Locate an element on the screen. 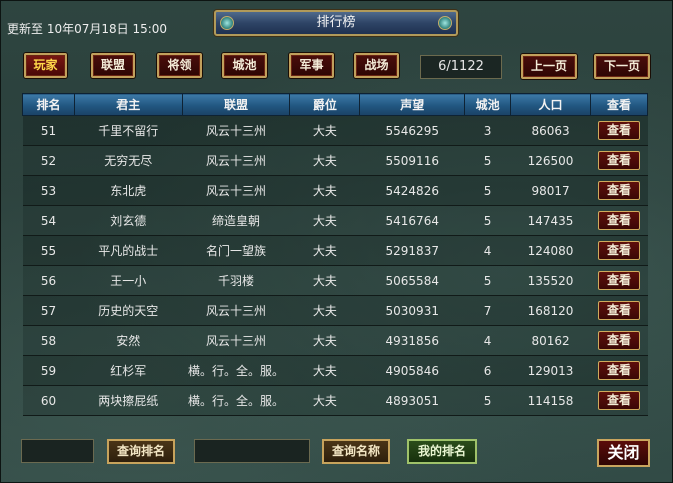  col-header-lord: 君主 is located at coordinates (128, 104).